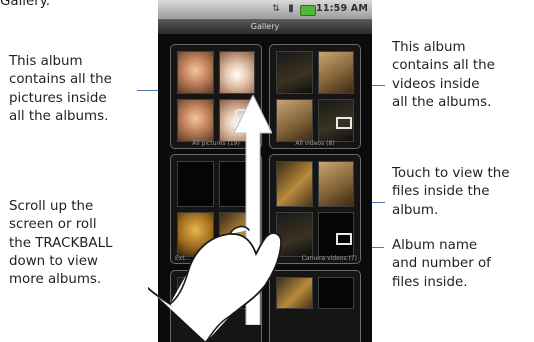 This screenshot has width=534, height=342. I want to click on annotation-line: screen or roll, so click(53, 225).